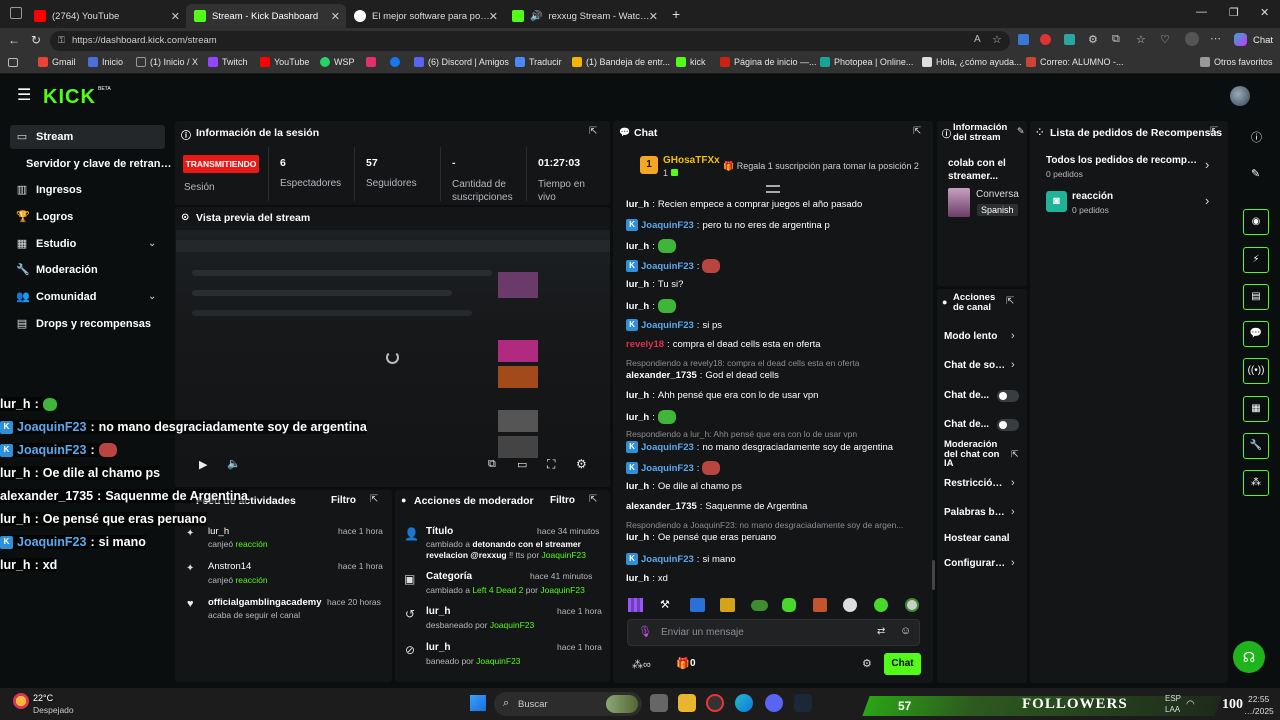 The height and width of the screenshot is (720, 1280). I want to click on activity-user: lur_h, so click(218, 531).